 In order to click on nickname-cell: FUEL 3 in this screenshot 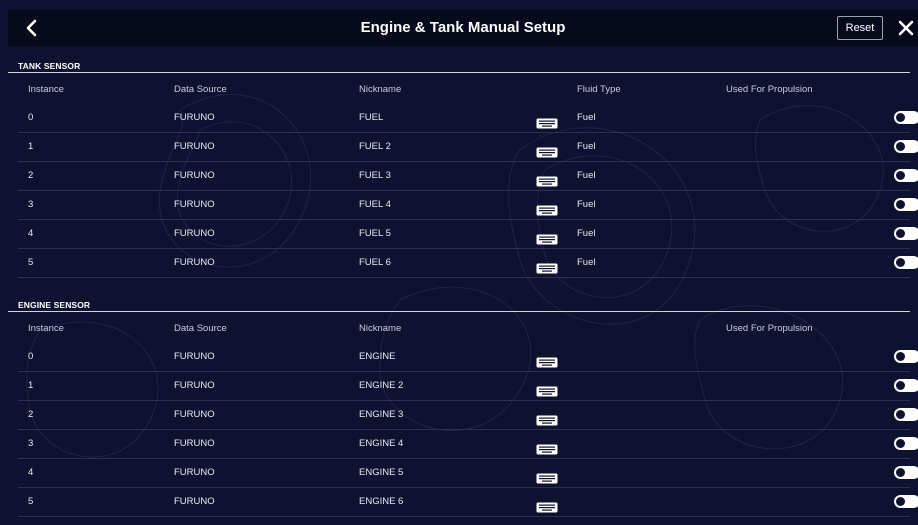, I will do `click(375, 175)`.